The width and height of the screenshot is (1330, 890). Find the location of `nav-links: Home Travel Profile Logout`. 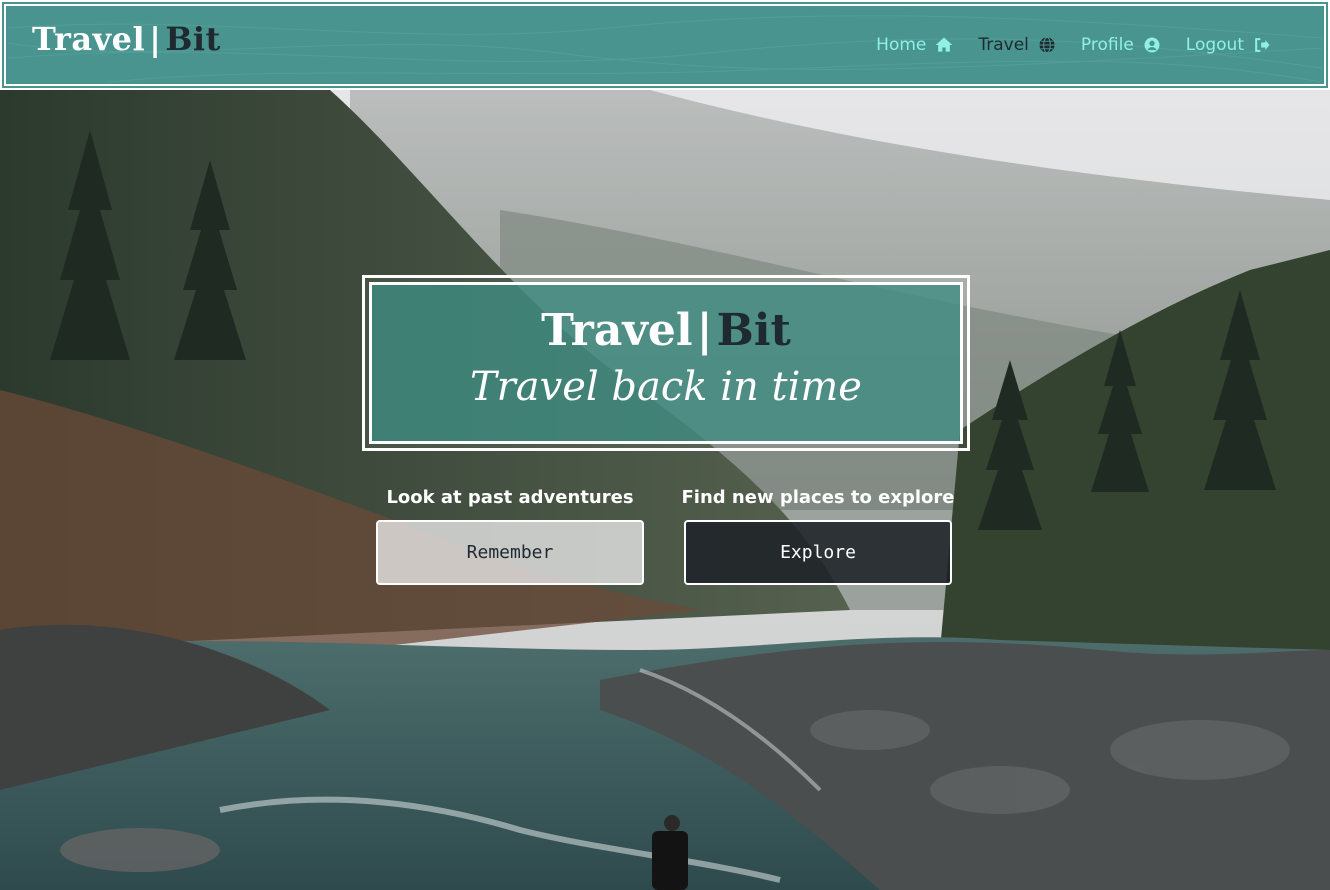

nav-links: Home Travel Profile Logout is located at coordinates (1074, 45).